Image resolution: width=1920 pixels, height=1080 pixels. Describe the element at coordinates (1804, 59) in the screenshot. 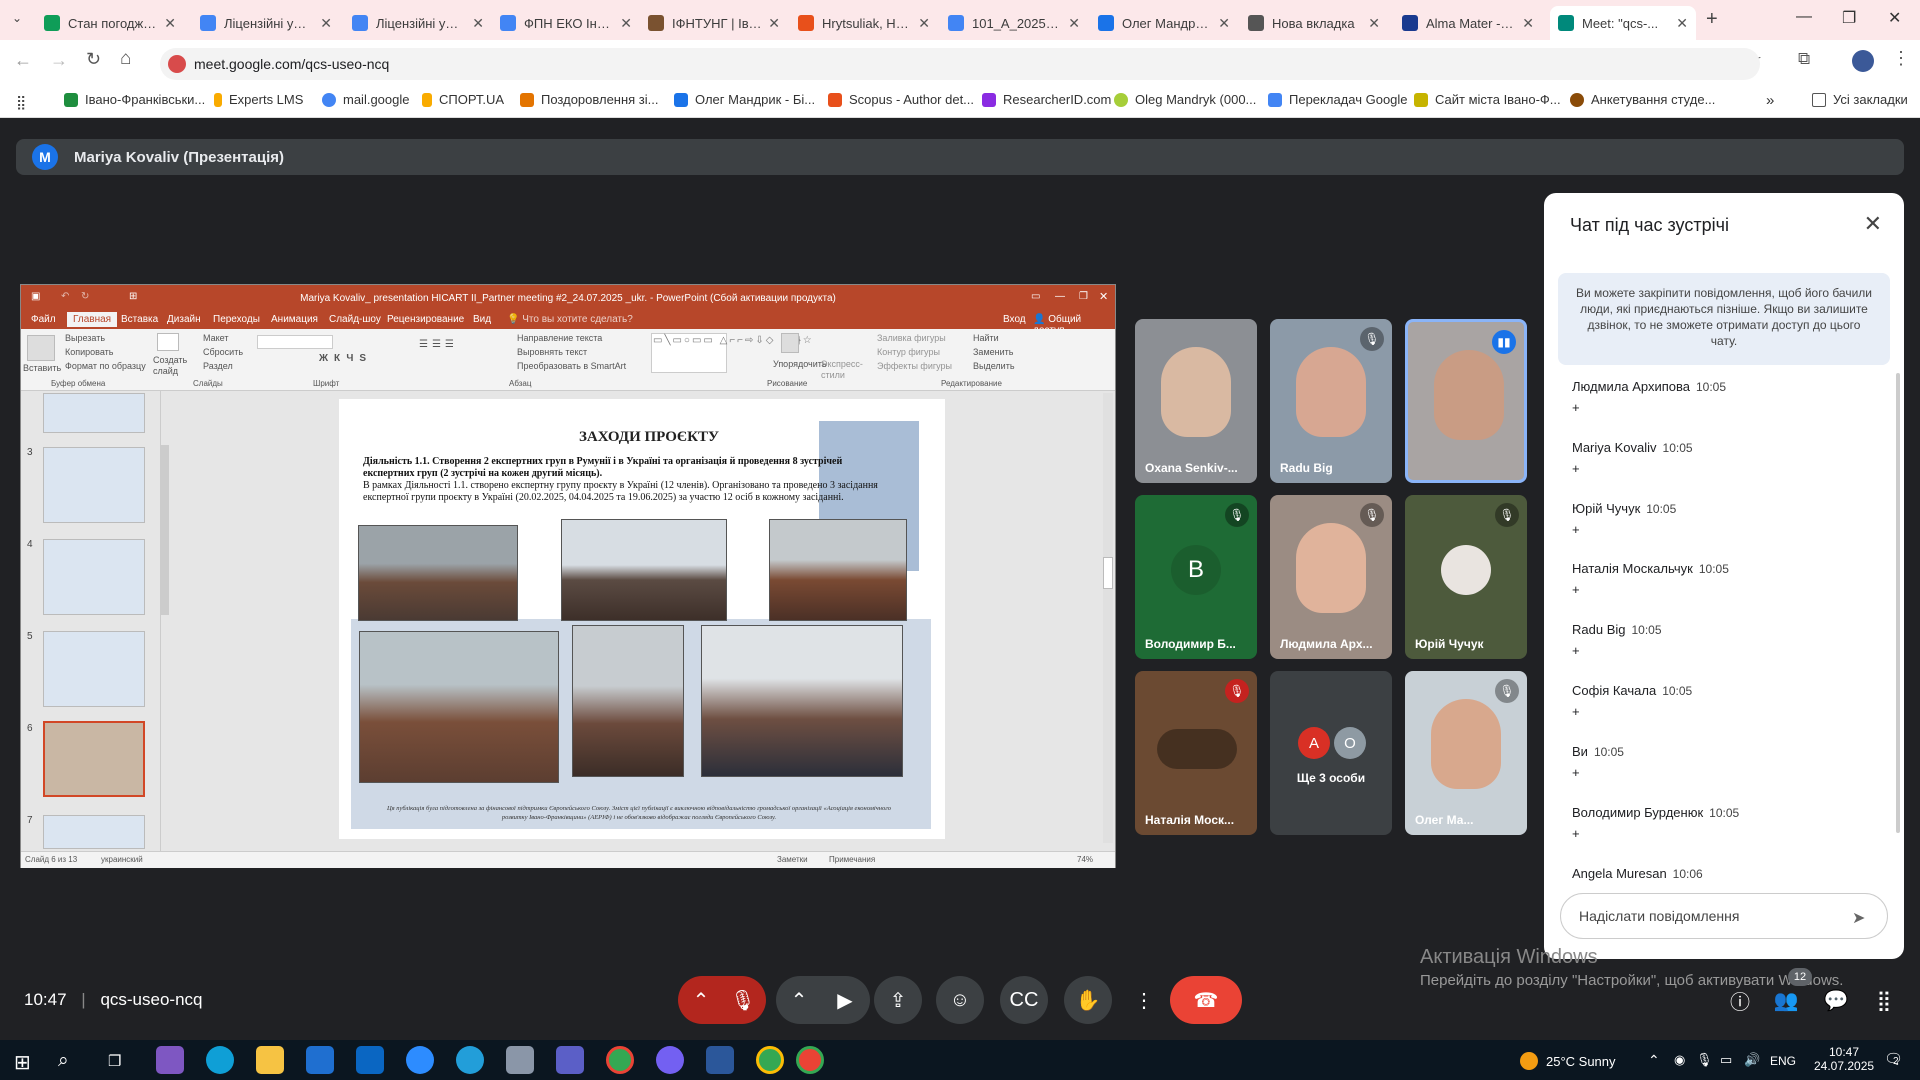

I see `extensions-icon: ⧉` at that location.